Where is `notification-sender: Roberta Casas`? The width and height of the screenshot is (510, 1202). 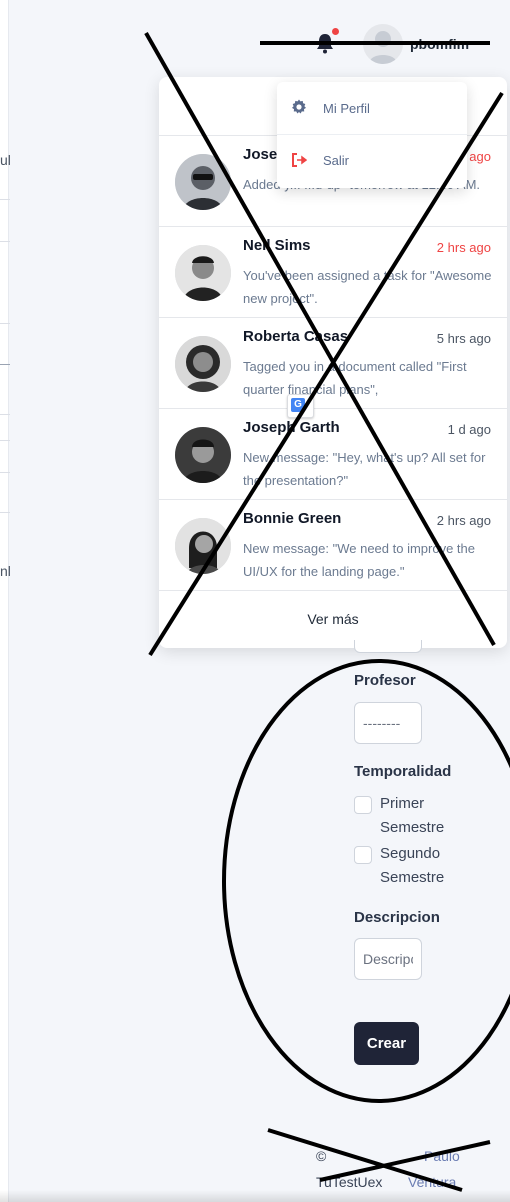 notification-sender: Roberta Casas is located at coordinates (296, 336).